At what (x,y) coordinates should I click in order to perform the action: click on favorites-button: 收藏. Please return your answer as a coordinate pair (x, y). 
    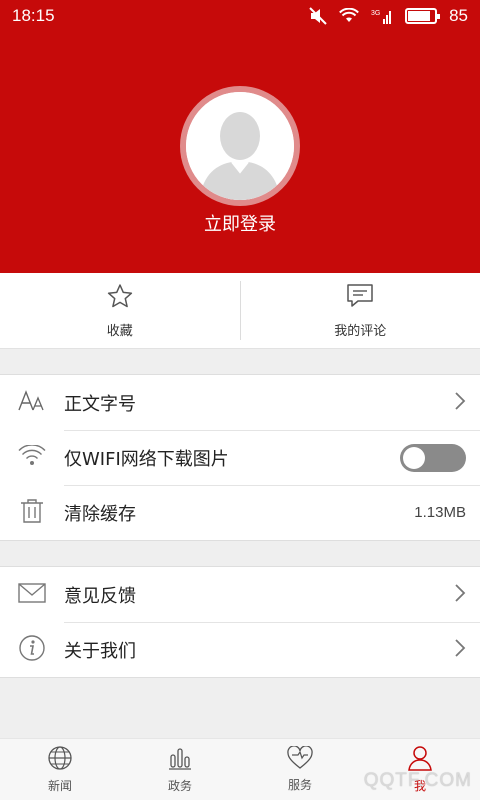
    Looking at the image, I should click on (120, 310).